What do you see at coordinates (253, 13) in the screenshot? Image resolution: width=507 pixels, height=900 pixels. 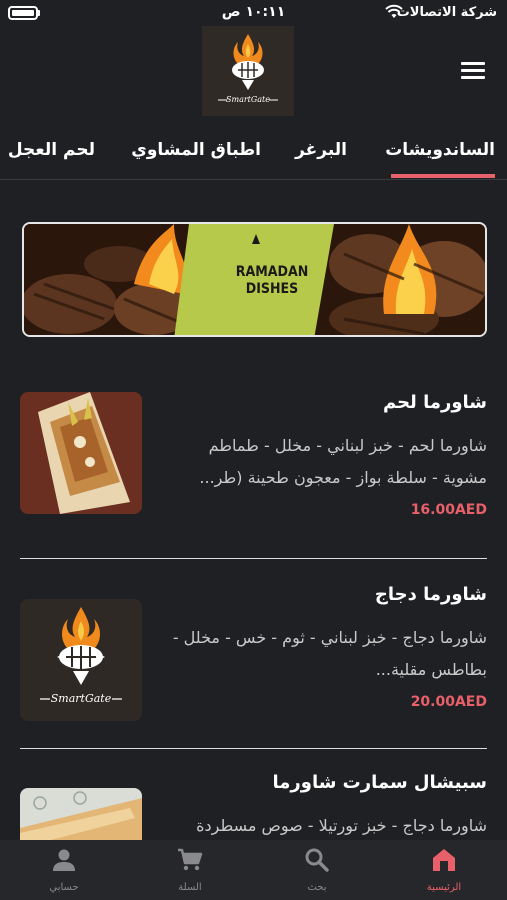 I see `status-bar: ١٠:١١ ص شركة الاتصالات` at bounding box center [253, 13].